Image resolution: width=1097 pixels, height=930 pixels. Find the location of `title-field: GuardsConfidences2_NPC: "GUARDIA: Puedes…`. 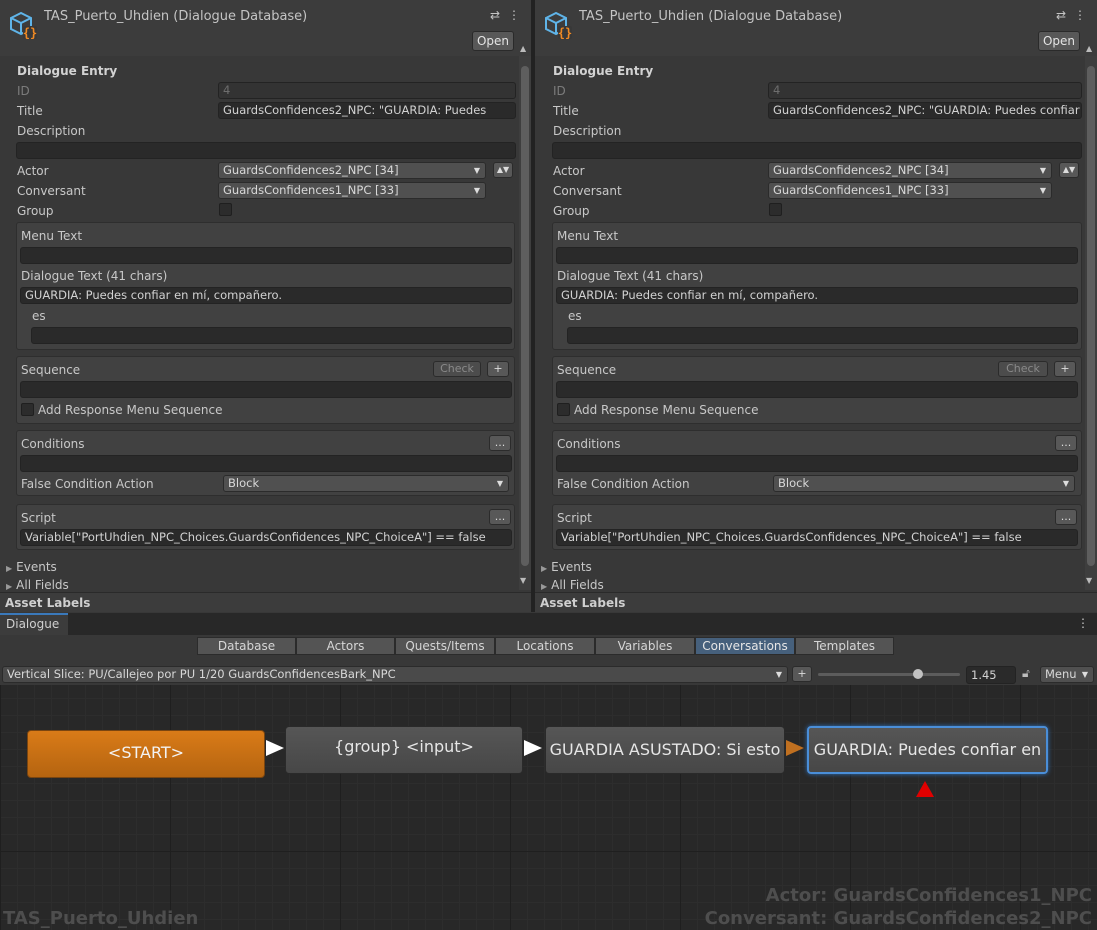

title-field: GuardsConfidences2_NPC: "GUARDIA: Puedes… is located at coordinates (925, 110).